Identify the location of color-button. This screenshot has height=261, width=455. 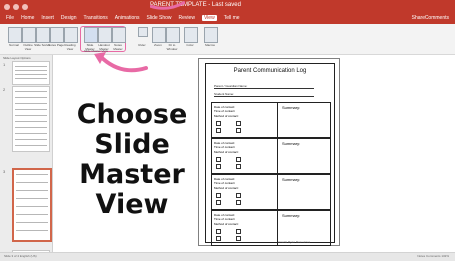
(191, 35).